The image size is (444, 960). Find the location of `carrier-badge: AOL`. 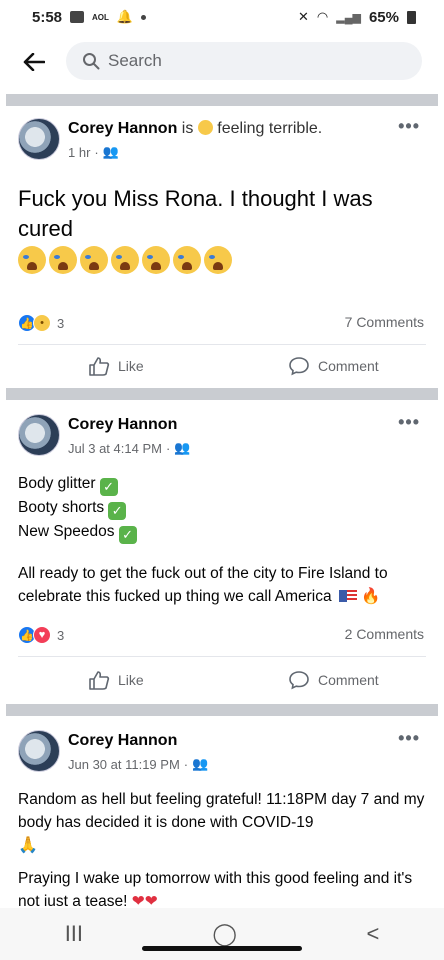

carrier-badge: AOL is located at coordinates (100, 17).